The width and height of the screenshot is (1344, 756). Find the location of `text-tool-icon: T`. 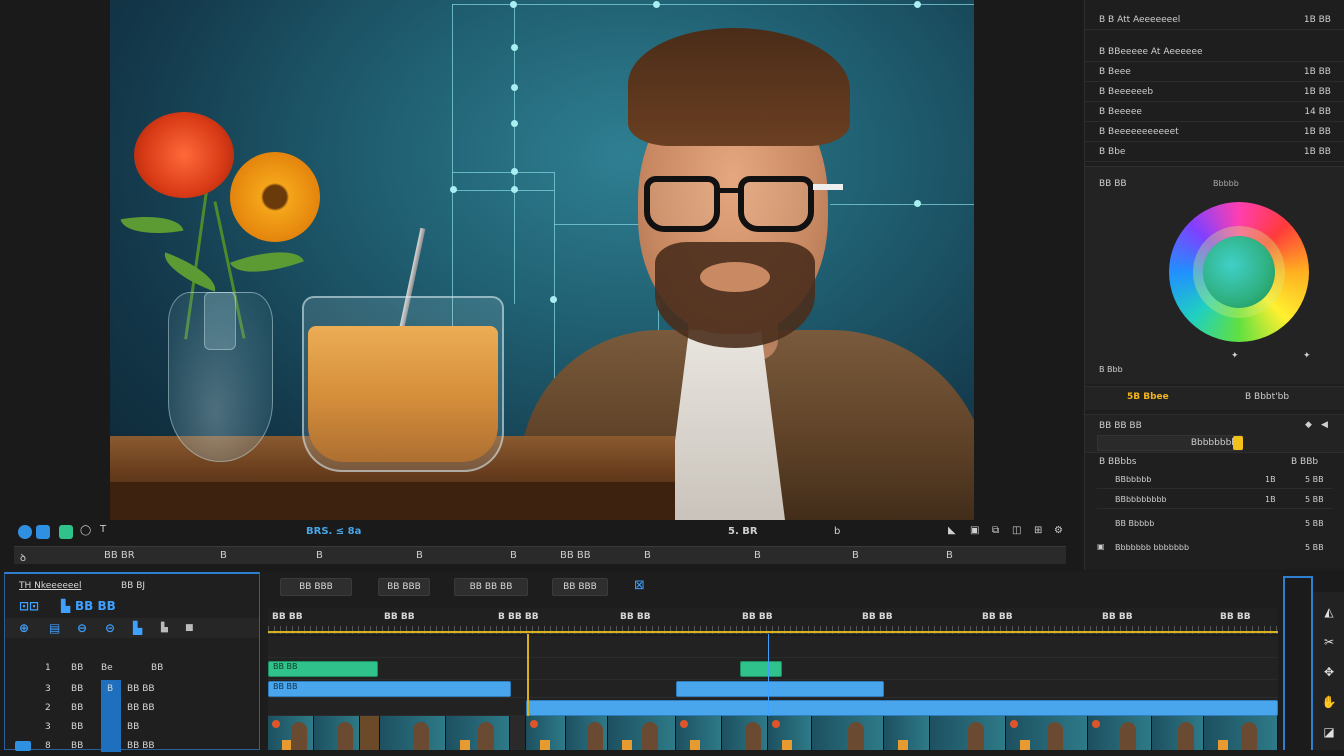

text-tool-icon: T is located at coordinates (103, 529).